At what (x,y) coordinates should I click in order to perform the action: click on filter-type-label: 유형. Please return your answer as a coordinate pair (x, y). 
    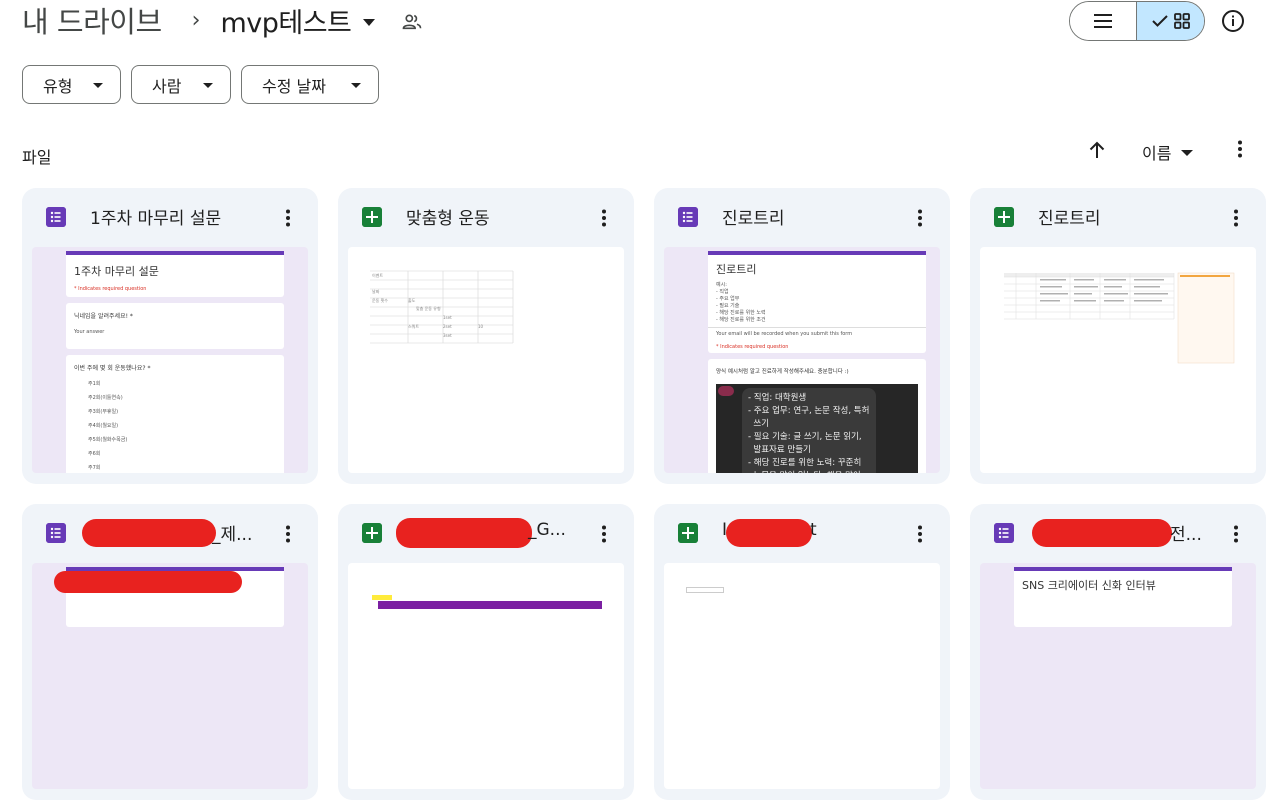
    Looking at the image, I should click on (58, 86).